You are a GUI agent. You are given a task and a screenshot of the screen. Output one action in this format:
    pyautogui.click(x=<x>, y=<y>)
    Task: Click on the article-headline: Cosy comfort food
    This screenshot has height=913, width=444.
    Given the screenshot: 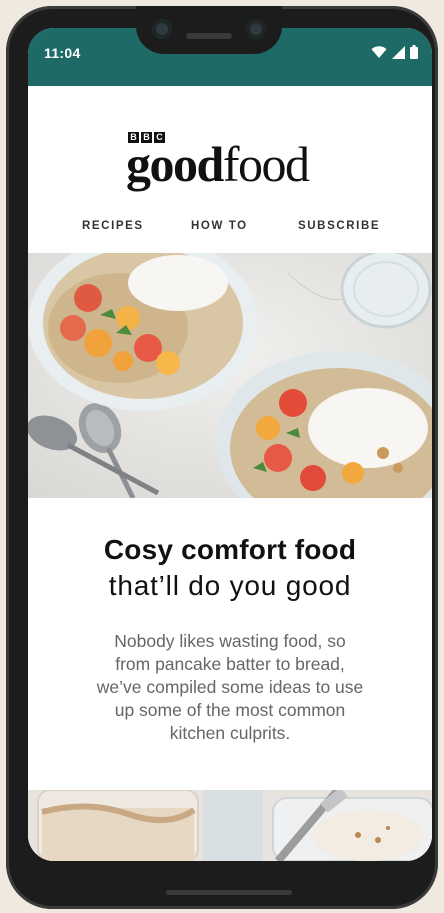 What is the action you would take?
    pyautogui.click(x=230, y=549)
    